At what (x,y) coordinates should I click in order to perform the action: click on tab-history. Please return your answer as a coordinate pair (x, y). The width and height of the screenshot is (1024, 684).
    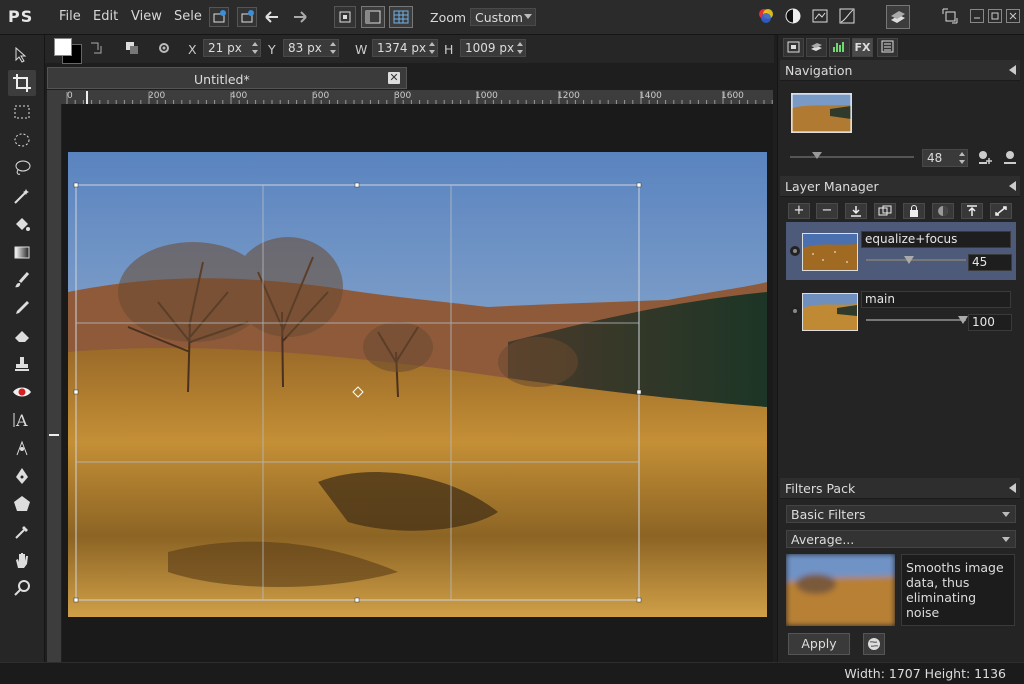
    Looking at the image, I should click on (793, 47).